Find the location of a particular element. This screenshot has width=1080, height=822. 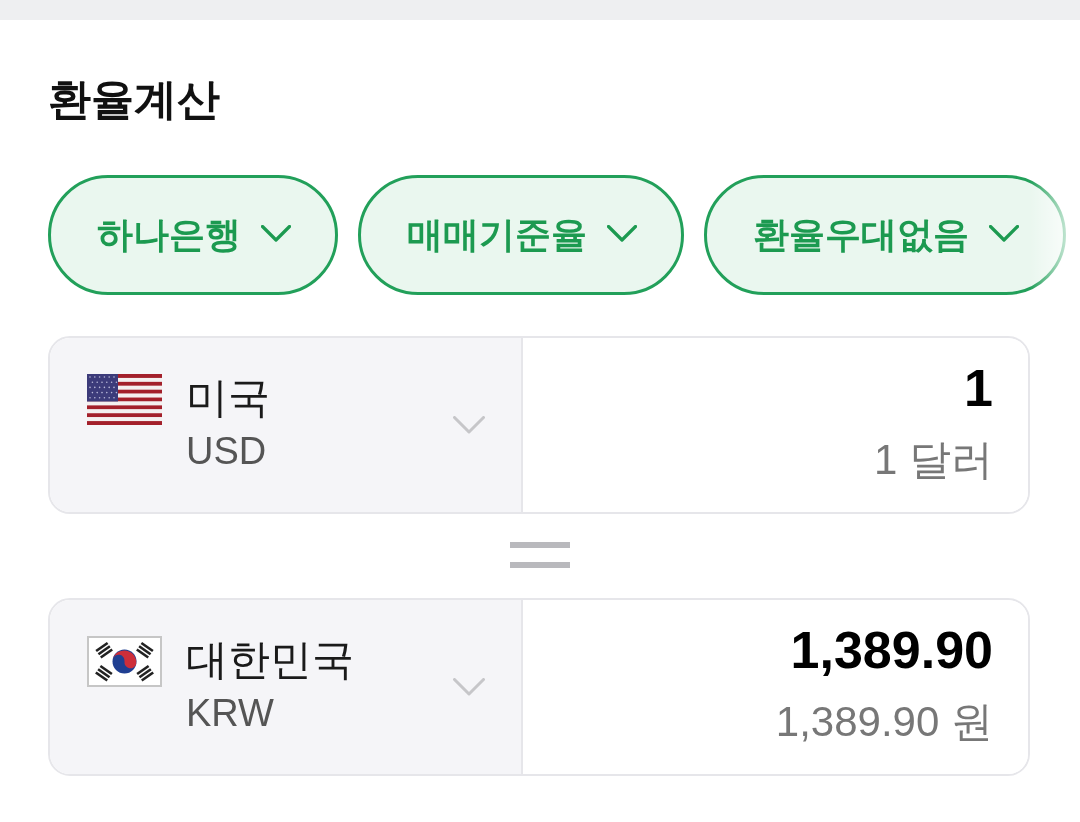

amount-in-words: 1 달러 is located at coordinates (933, 460).